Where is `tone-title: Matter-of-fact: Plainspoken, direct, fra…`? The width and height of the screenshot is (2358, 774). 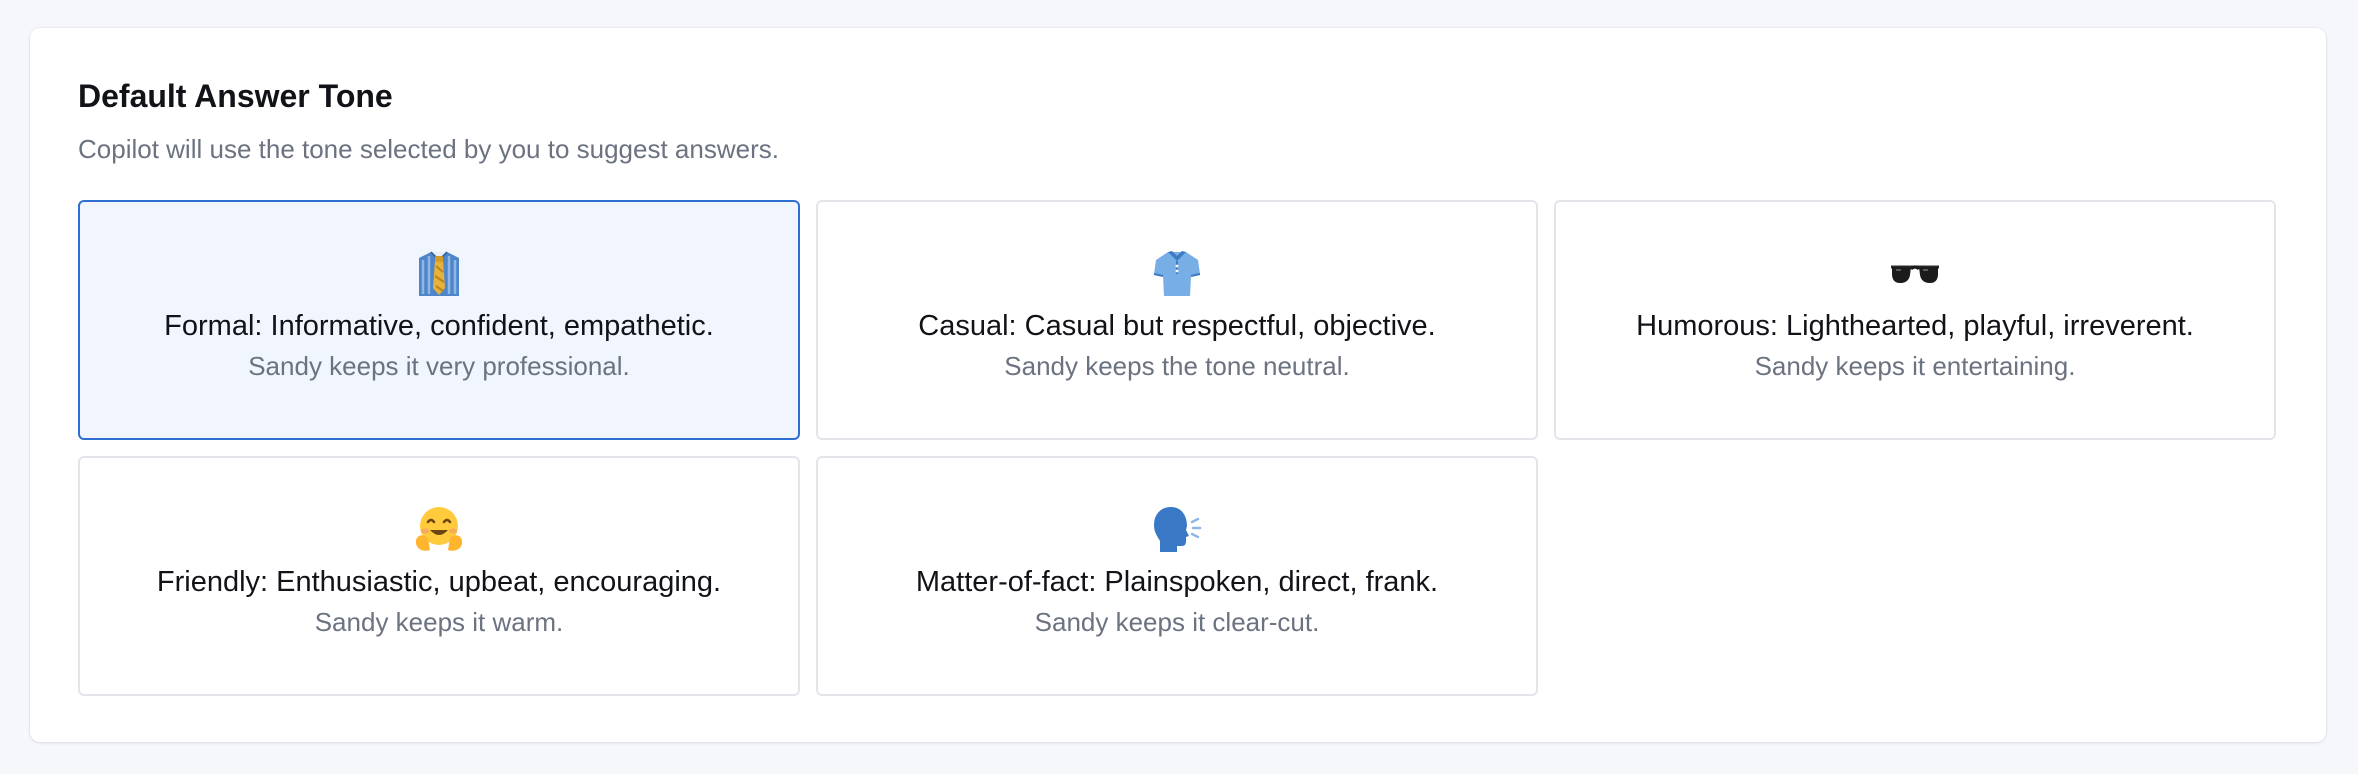 tone-title: Matter-of-fact: Plainspoken, direct, fra… is located at coordinates (1177, 582).